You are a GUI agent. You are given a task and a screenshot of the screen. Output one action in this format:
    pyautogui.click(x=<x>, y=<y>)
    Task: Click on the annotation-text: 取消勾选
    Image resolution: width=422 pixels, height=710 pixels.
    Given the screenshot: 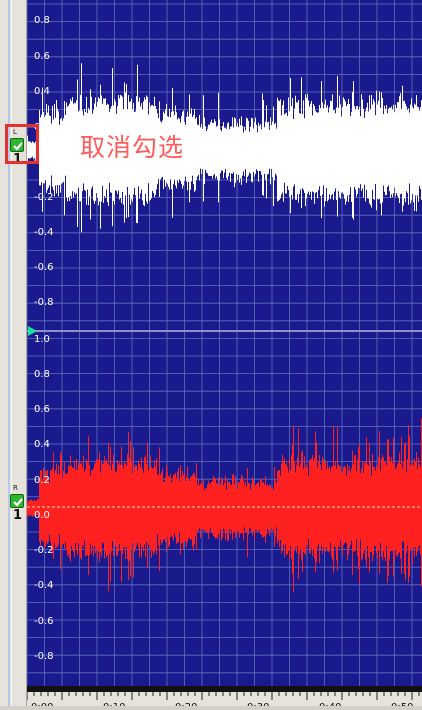 What is the action you would take?
    pyautogui.click(x=132, y=147)
    